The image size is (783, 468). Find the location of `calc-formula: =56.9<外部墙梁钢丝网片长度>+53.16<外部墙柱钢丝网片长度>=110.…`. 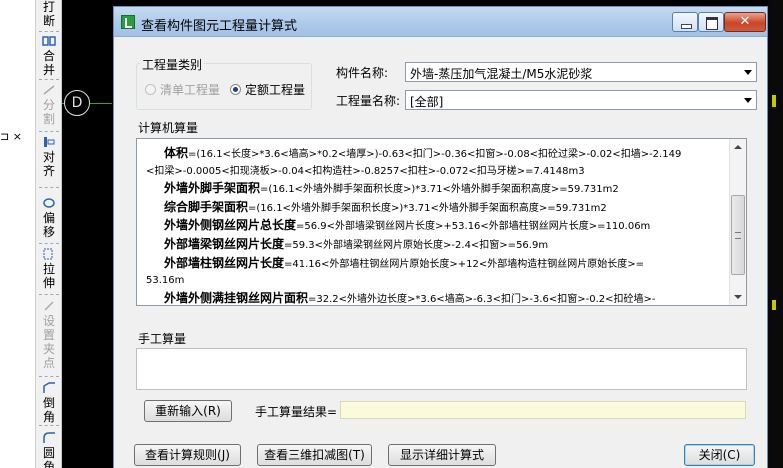

calc-formula: =56.9<外部墙梁钢丝网片长度>+53.16<外部墙柱钢丝网片长度>=110.… is located at coordinates (473, 227).